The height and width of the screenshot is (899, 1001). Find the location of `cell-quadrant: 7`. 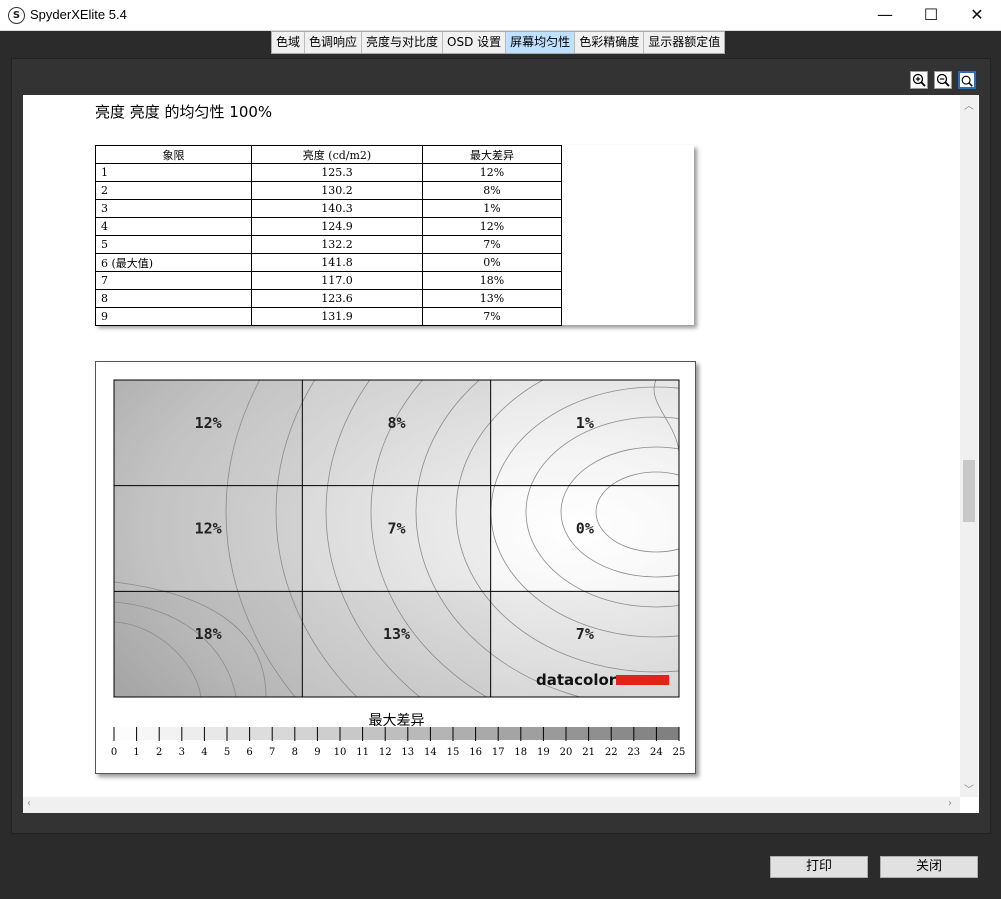

cell-quadrant: 7 is located at coordinates (173, 280).